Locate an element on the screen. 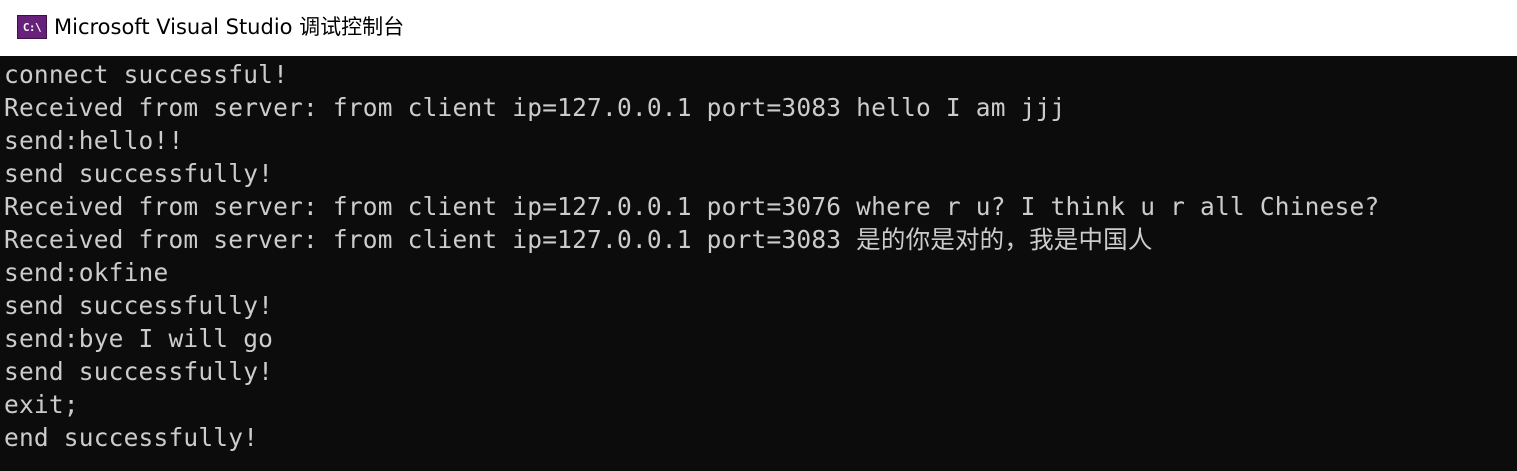 This screenshot has height=471, width=1517. title-bar: C:\ Microsoft Visual Studio 调试控制台 is located at coordinates (758, 28).